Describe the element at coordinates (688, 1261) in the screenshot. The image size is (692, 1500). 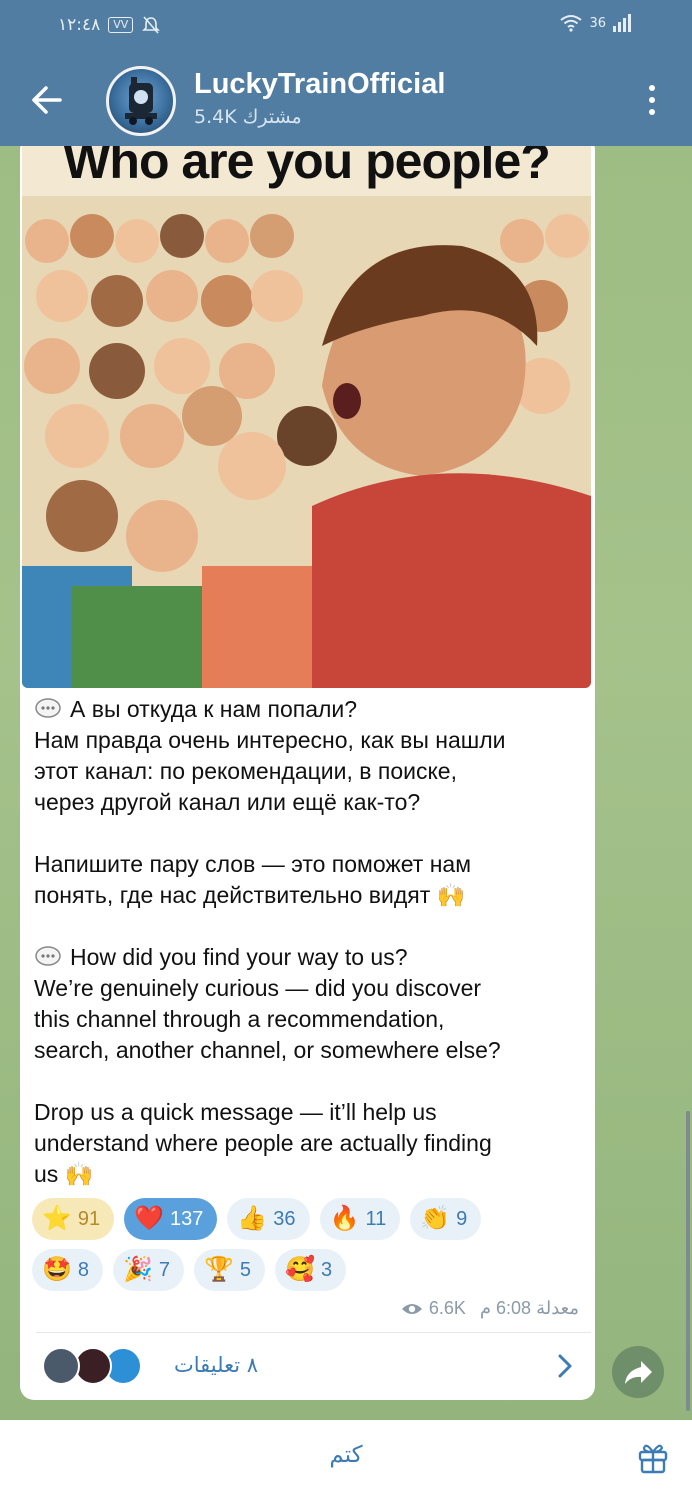
I see `scrollbar` at that location.